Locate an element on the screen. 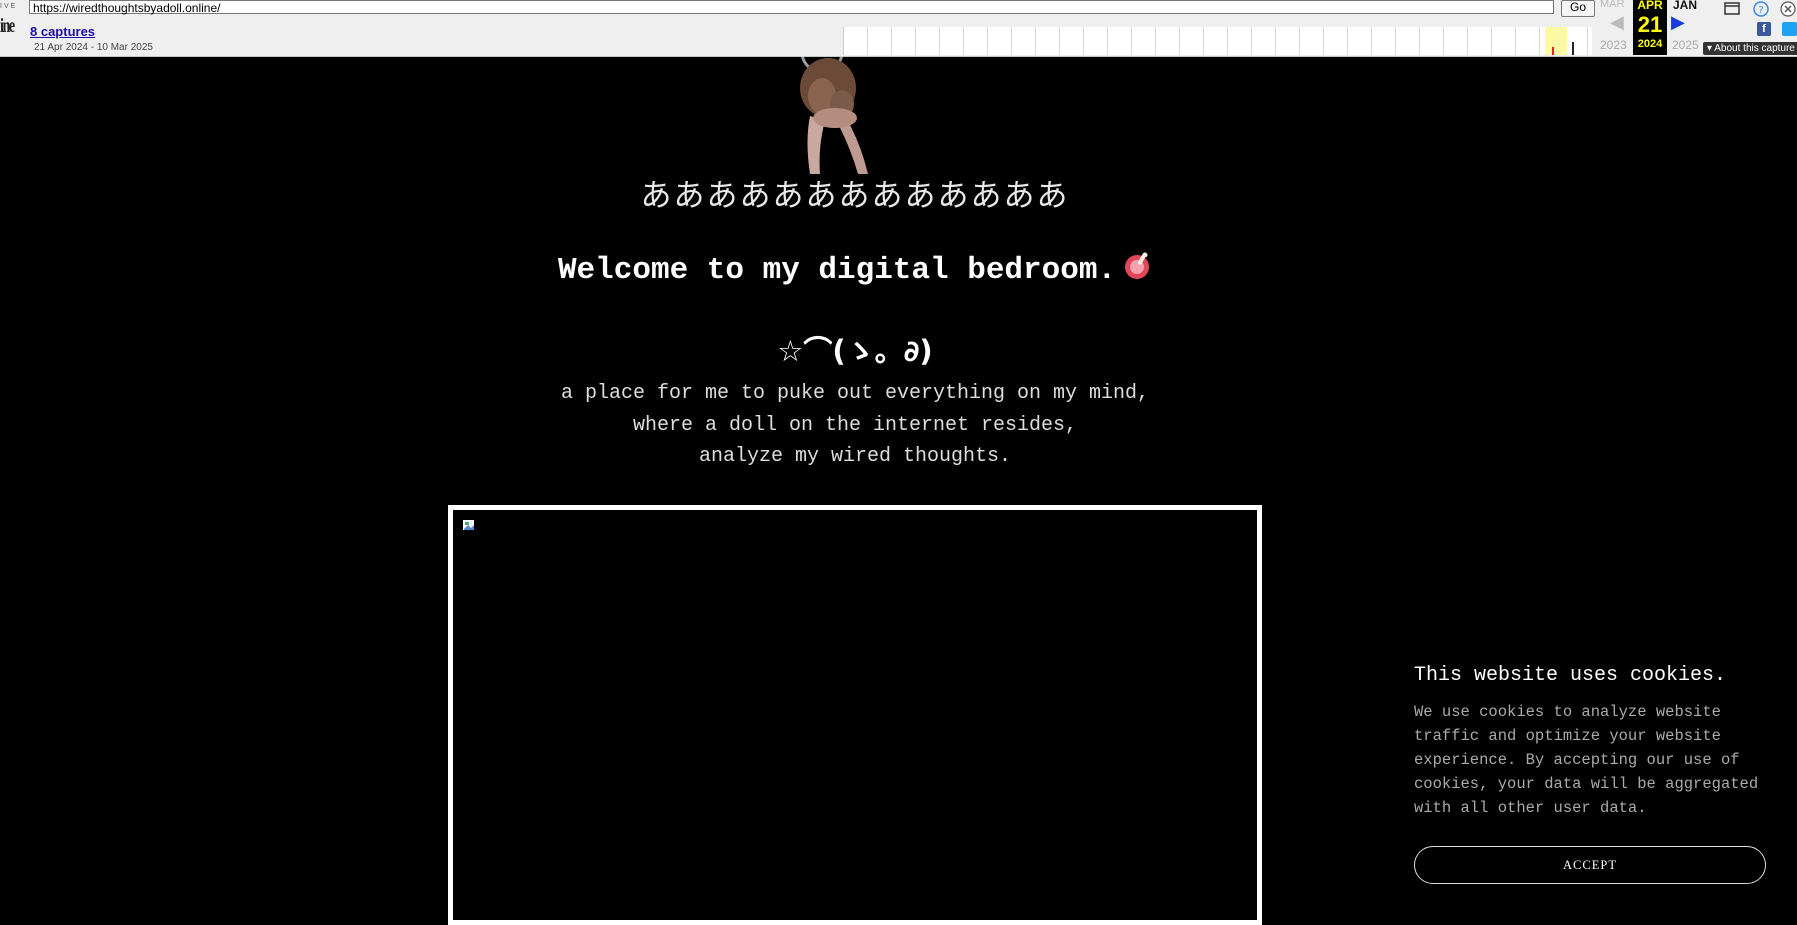 This screenshot has height=925, width=1797. doll-figure-image is located at coordinates (830, 102).